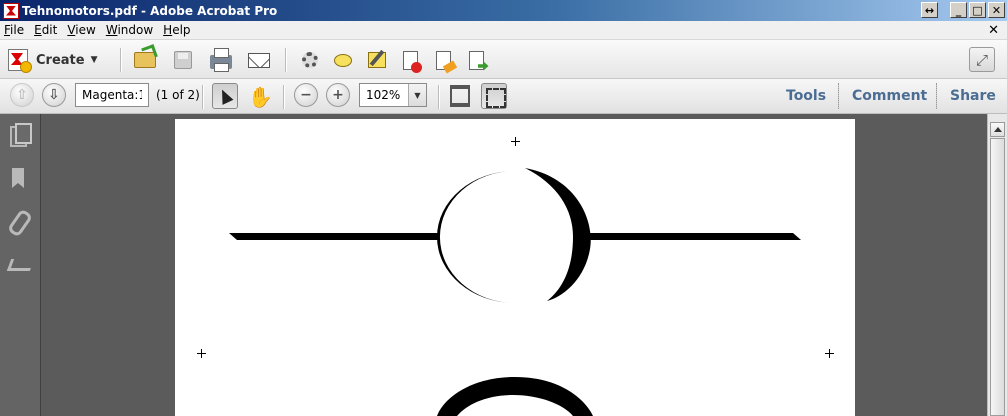 The image size is (1007, 416). I want to click on create-button: Create ▼, so click(53, 60).